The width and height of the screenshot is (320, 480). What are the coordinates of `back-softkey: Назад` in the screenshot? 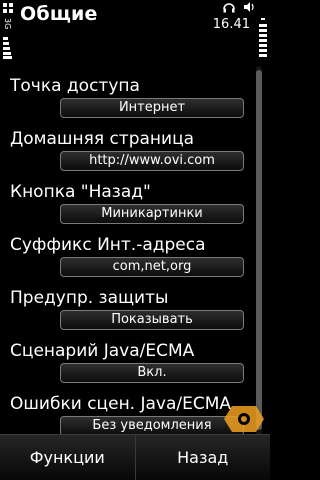 It's located at (202, 457).